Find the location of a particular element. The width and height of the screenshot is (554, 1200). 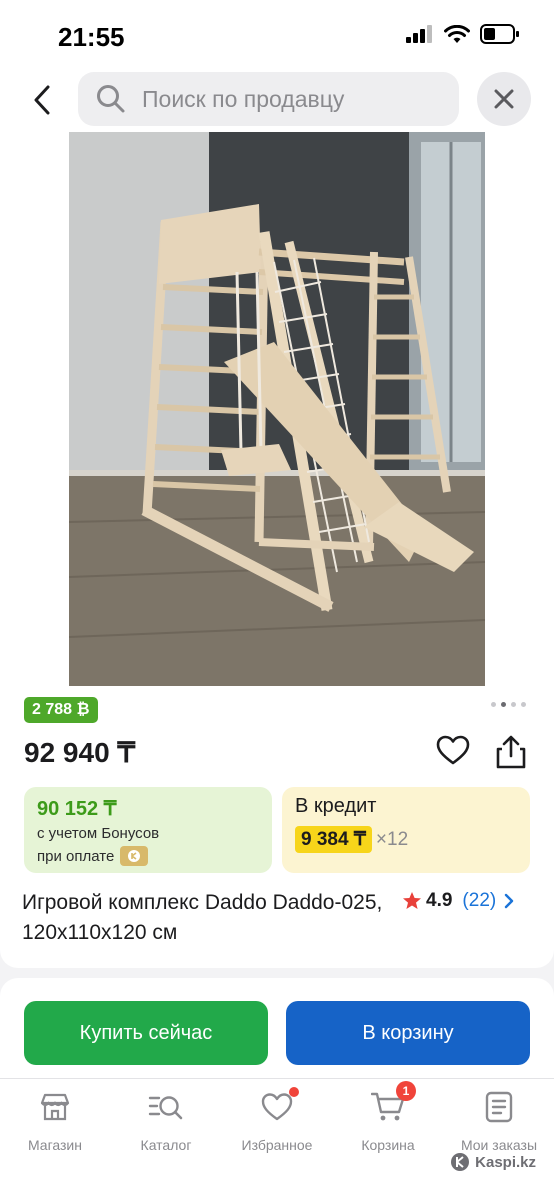

bonus-price: 90 152 ₸ is located at coordinates (77, 809).